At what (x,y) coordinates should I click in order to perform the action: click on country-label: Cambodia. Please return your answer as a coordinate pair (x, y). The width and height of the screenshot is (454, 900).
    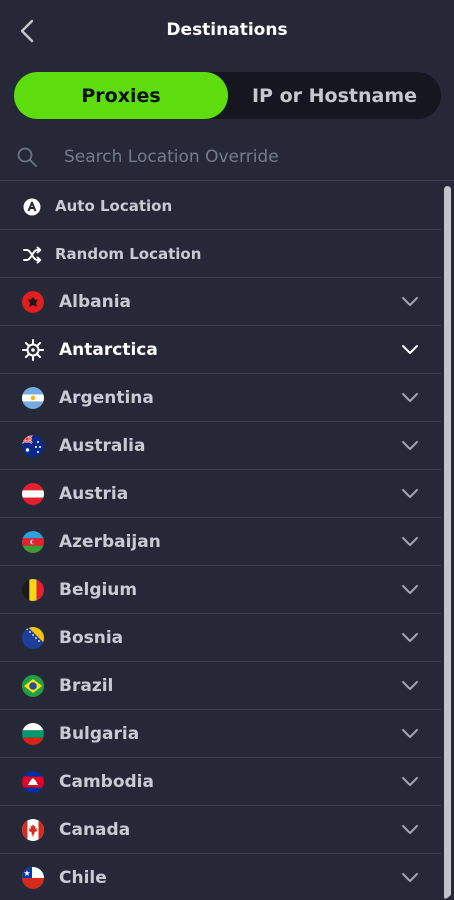
    Looking at the image, I should click on (106, 781).